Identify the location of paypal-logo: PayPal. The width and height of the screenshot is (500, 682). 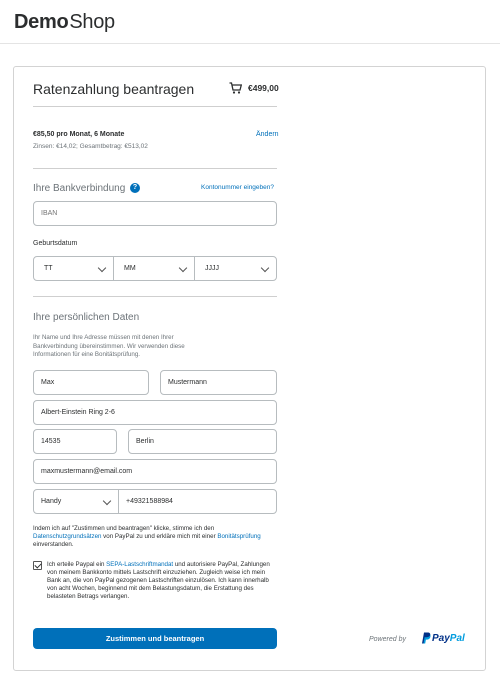
(448, 638).